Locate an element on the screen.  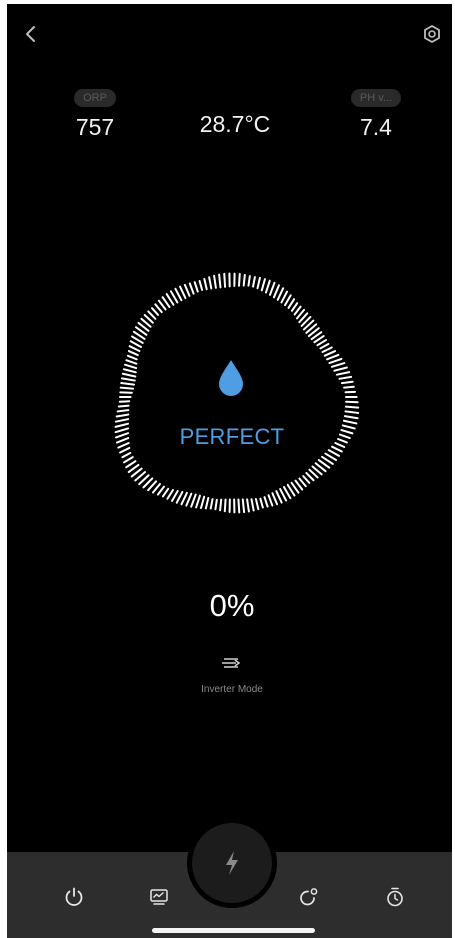
orp-value: 757 is located at coordinates (95, 127).